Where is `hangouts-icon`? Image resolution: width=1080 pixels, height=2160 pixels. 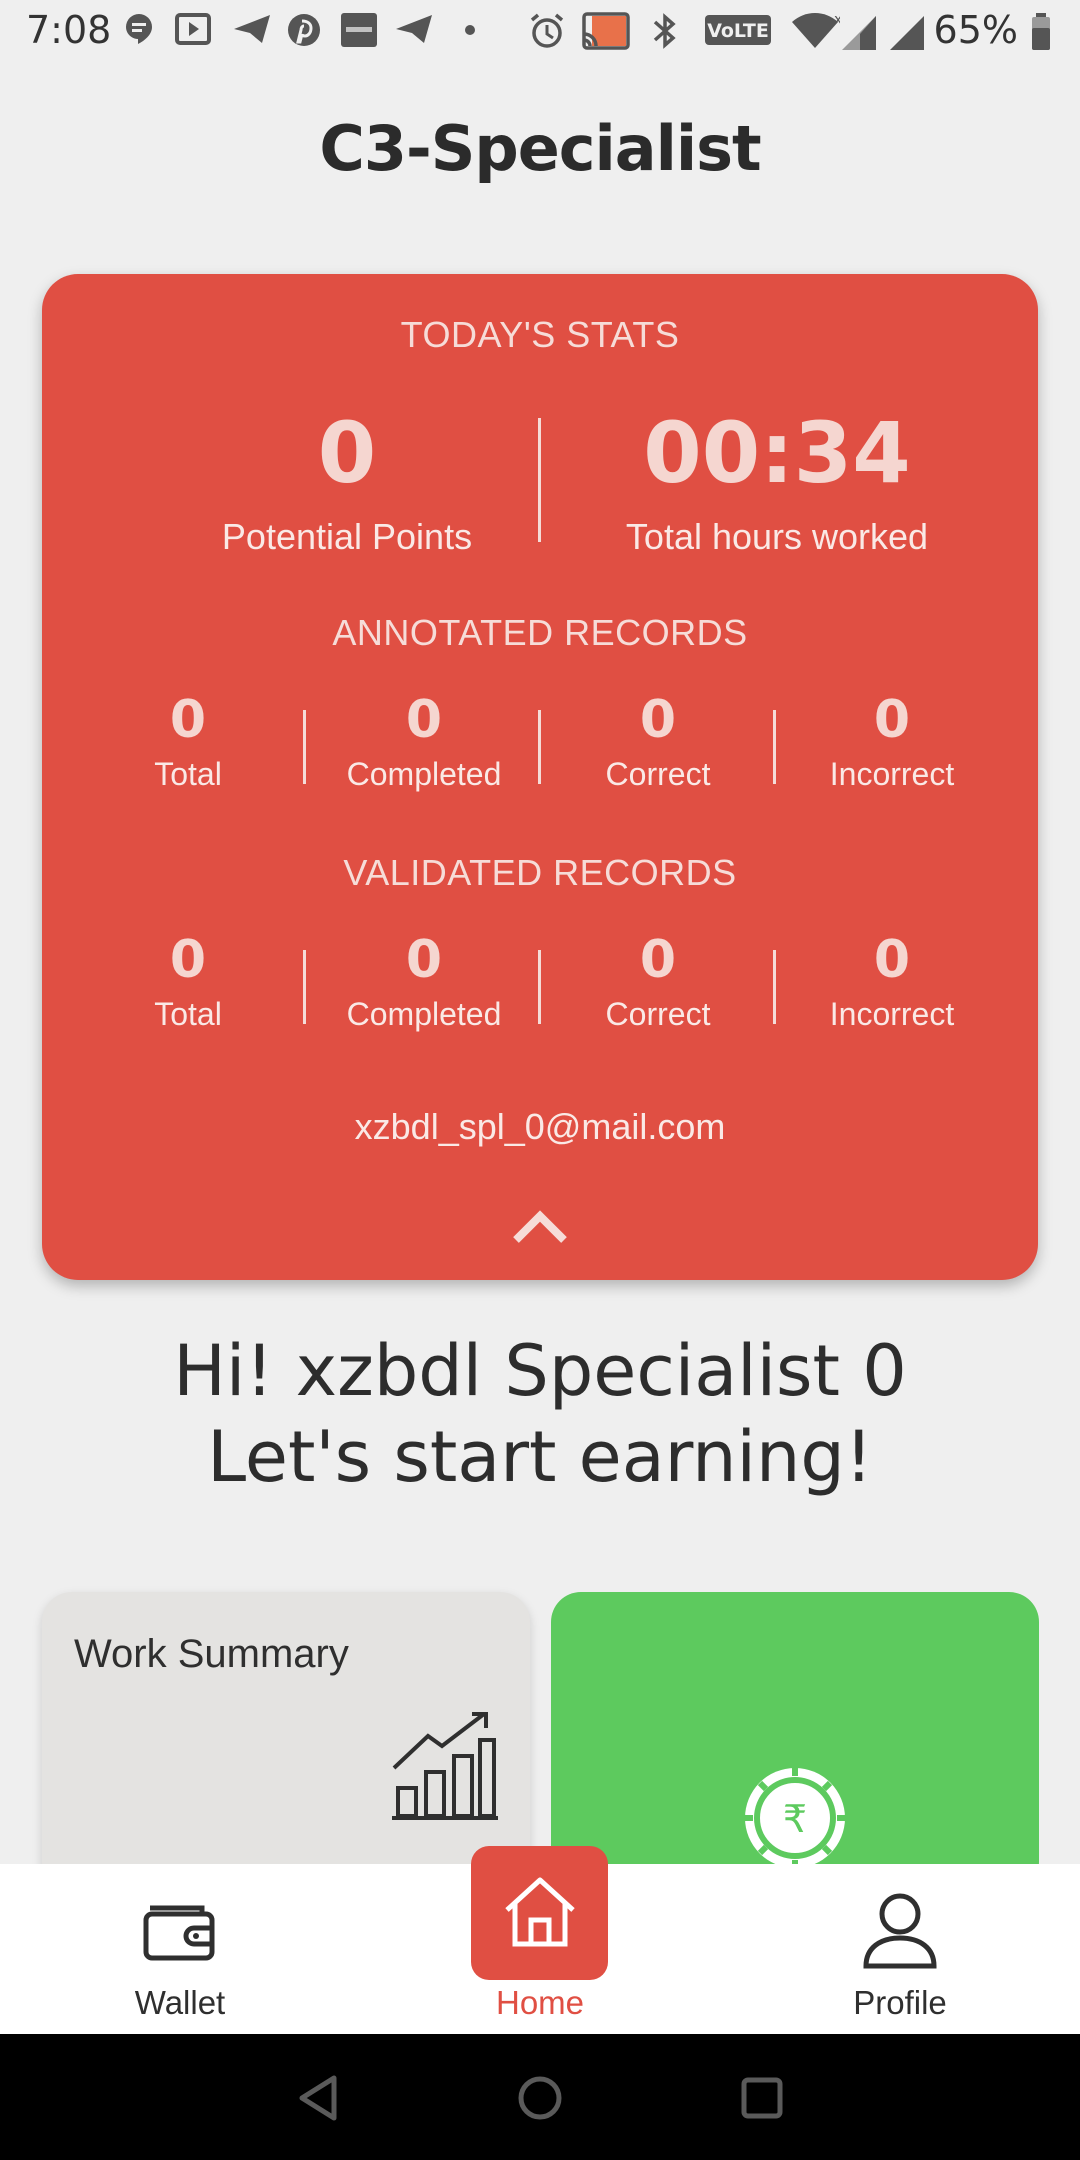
hangouts-icon is located at coordinates (139, 29).